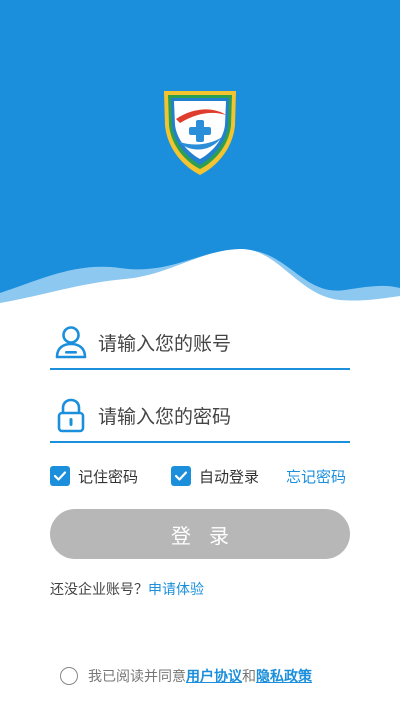  I want to click on user-agreement-link: 用户协议, so click(214, 676).